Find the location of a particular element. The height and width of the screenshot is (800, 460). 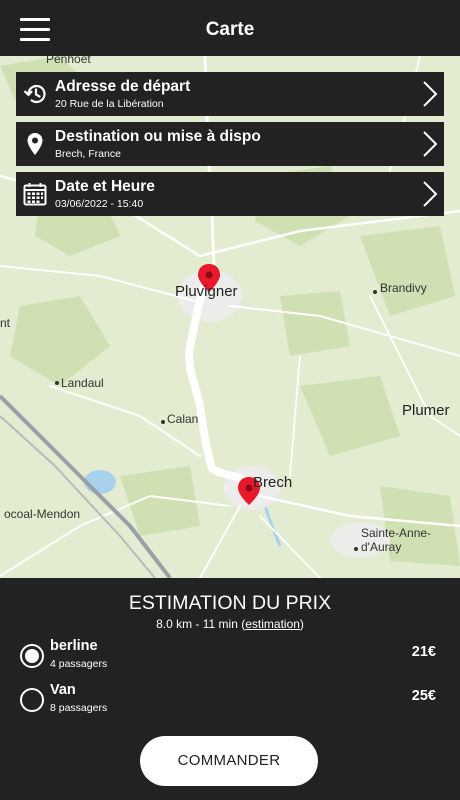

date-time-field: Date et Heure 03/06/2022 - 15:40 is located at coordinates (230, 194).